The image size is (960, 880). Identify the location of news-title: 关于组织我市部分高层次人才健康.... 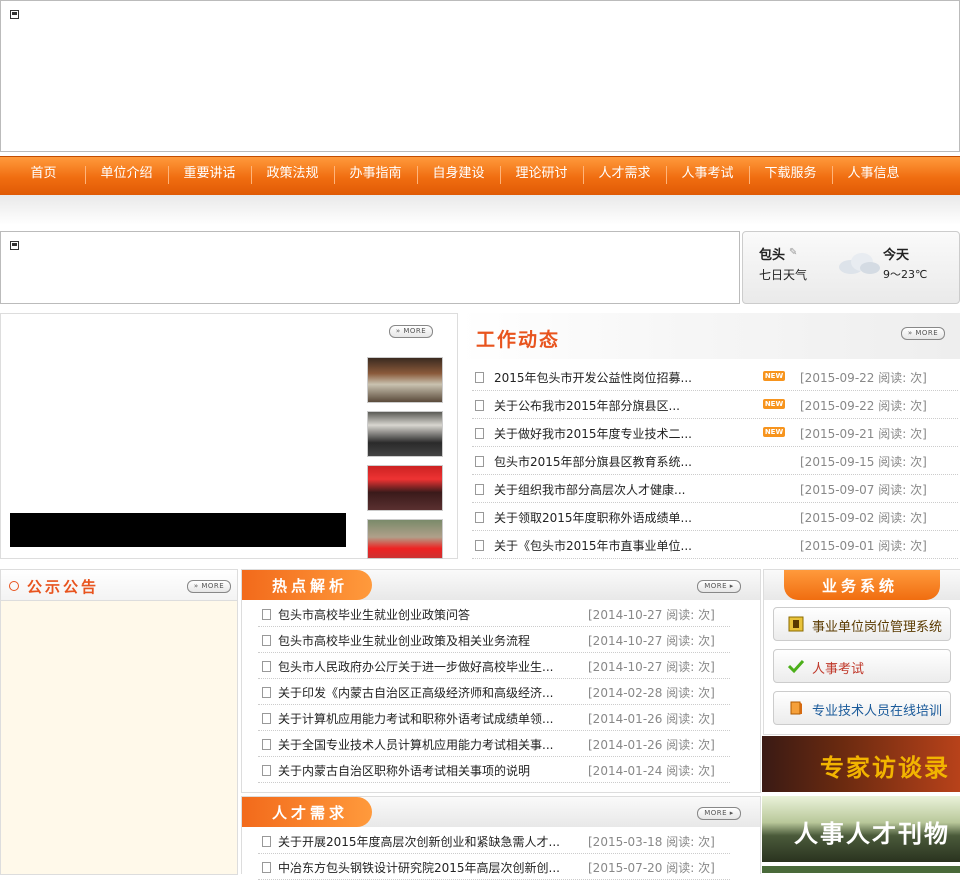
(589, 489).